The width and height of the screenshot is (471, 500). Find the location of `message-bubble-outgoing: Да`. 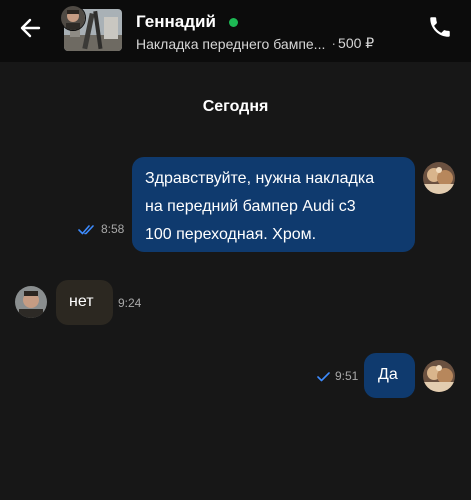

message-bubble-outgoing: Да is located at coordinates (389, 375).